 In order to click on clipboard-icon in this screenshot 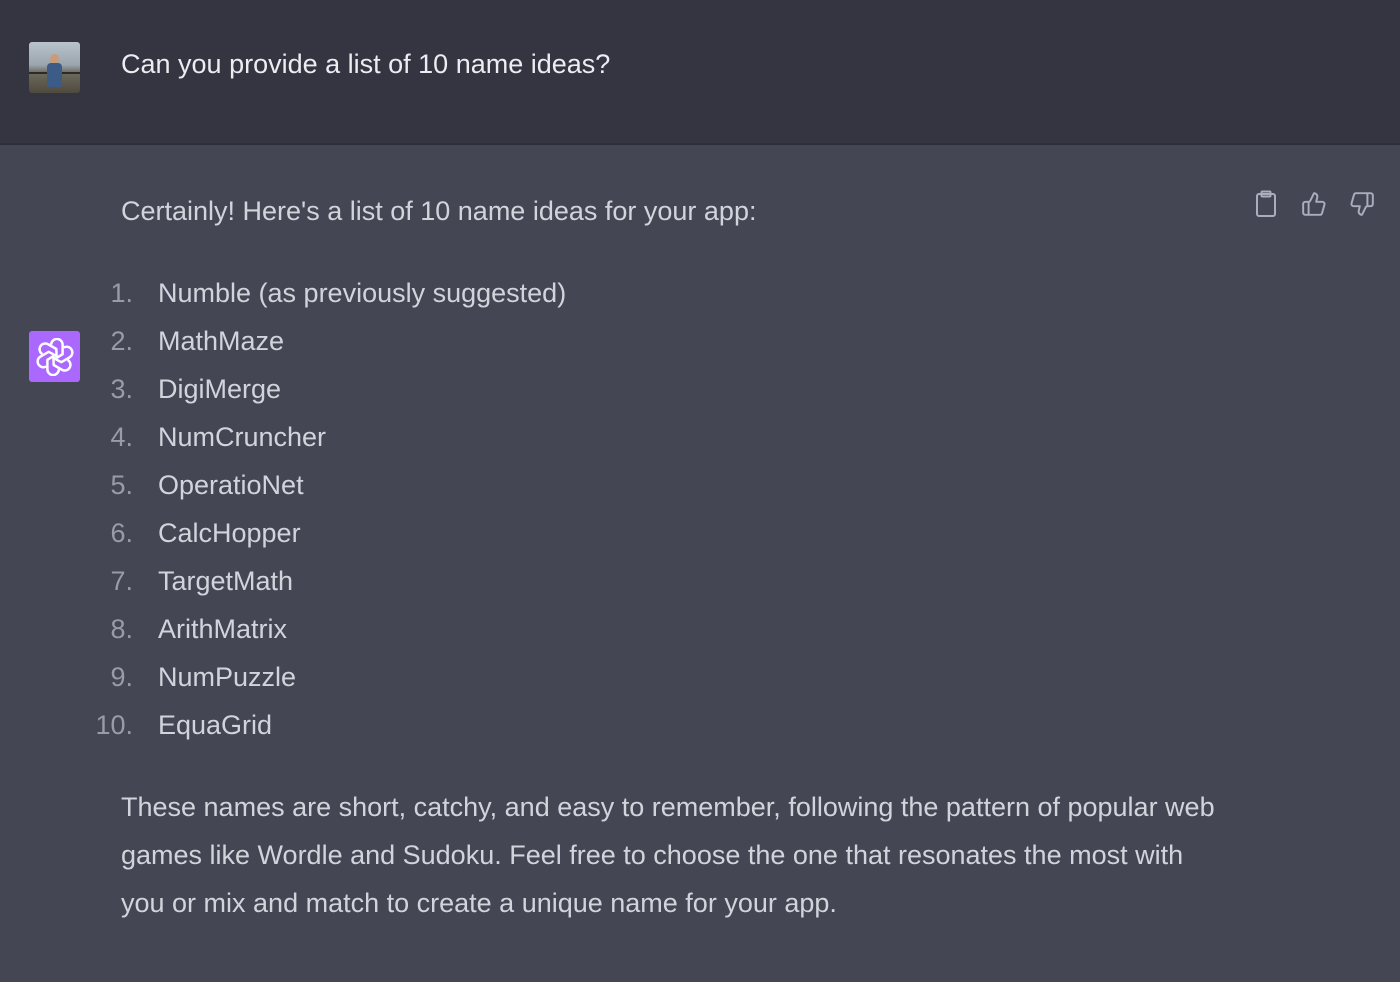, I will do `click(1266, 203)`.